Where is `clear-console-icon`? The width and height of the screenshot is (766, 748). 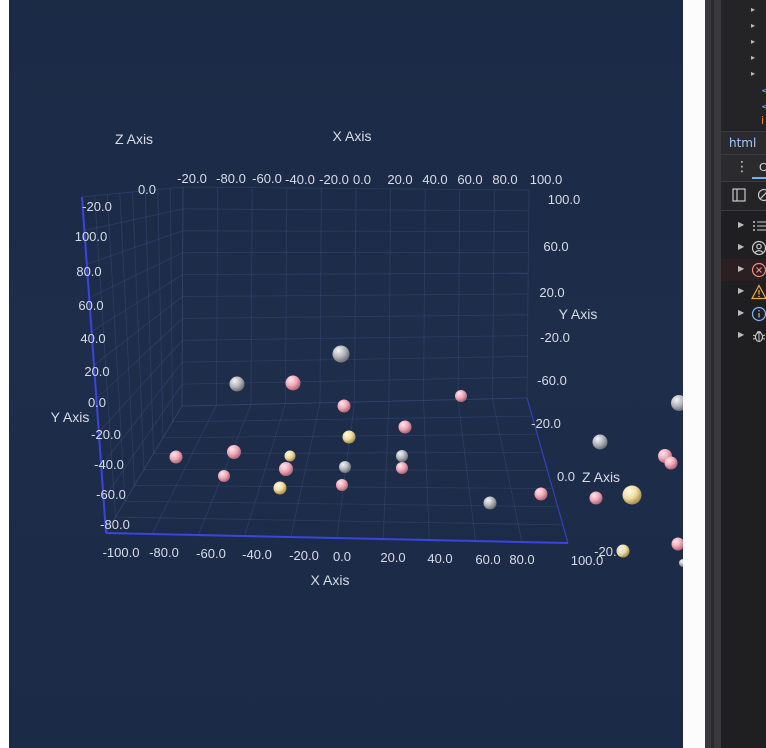 clear-console-icon is located at coordinates (761, 195).